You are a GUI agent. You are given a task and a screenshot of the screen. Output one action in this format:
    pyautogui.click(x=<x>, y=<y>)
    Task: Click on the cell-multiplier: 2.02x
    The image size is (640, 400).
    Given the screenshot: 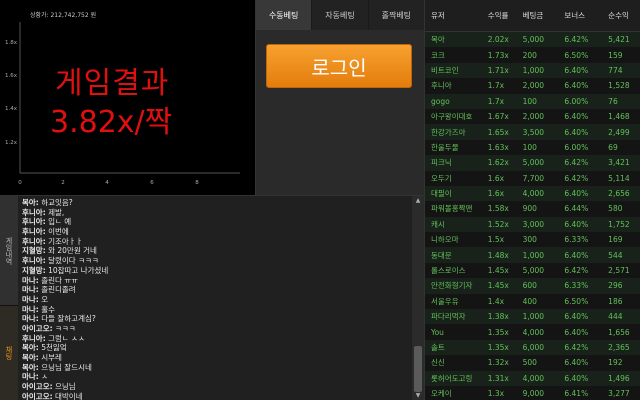 What is the action you would take?
    pyautogui.click(x=498, y=40)
    